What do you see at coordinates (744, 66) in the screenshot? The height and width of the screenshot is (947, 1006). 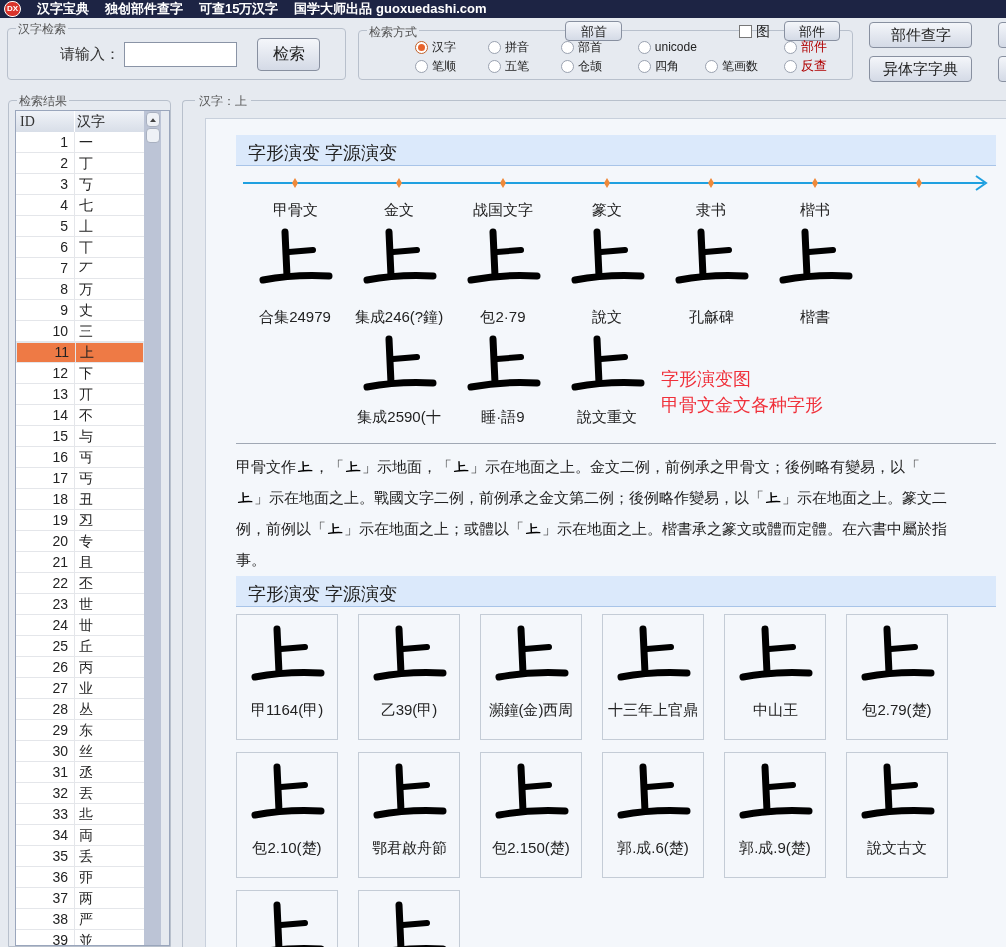 I see `radio-option: 笔画数` at bounding box center [744, 66].